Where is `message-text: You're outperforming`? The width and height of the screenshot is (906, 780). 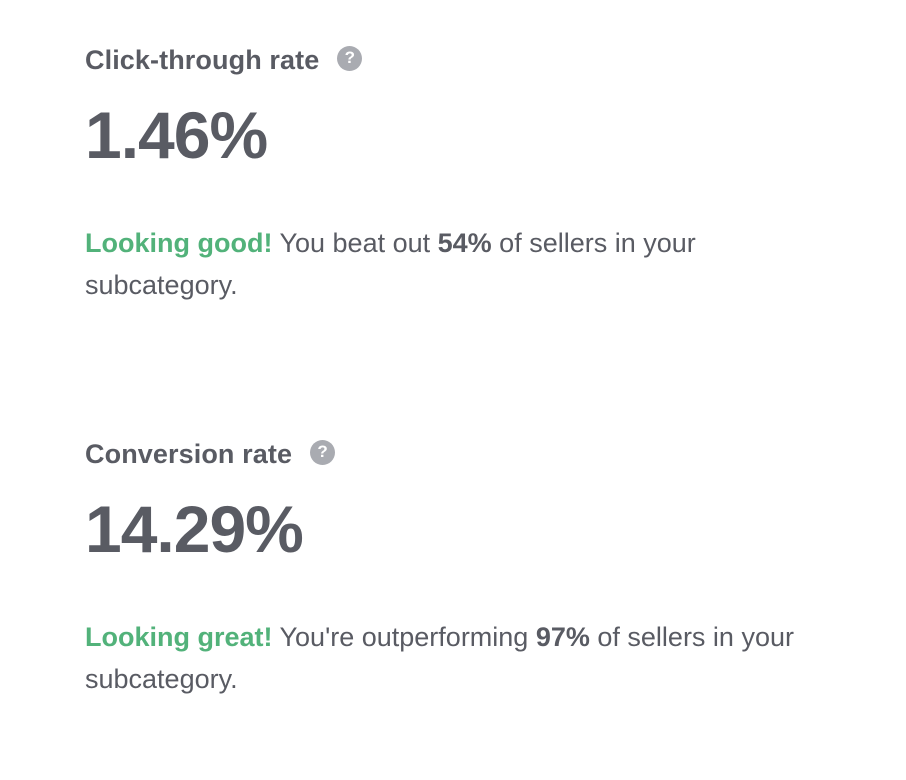
message-text: You're outperforming is located at coordinates (404, 637).